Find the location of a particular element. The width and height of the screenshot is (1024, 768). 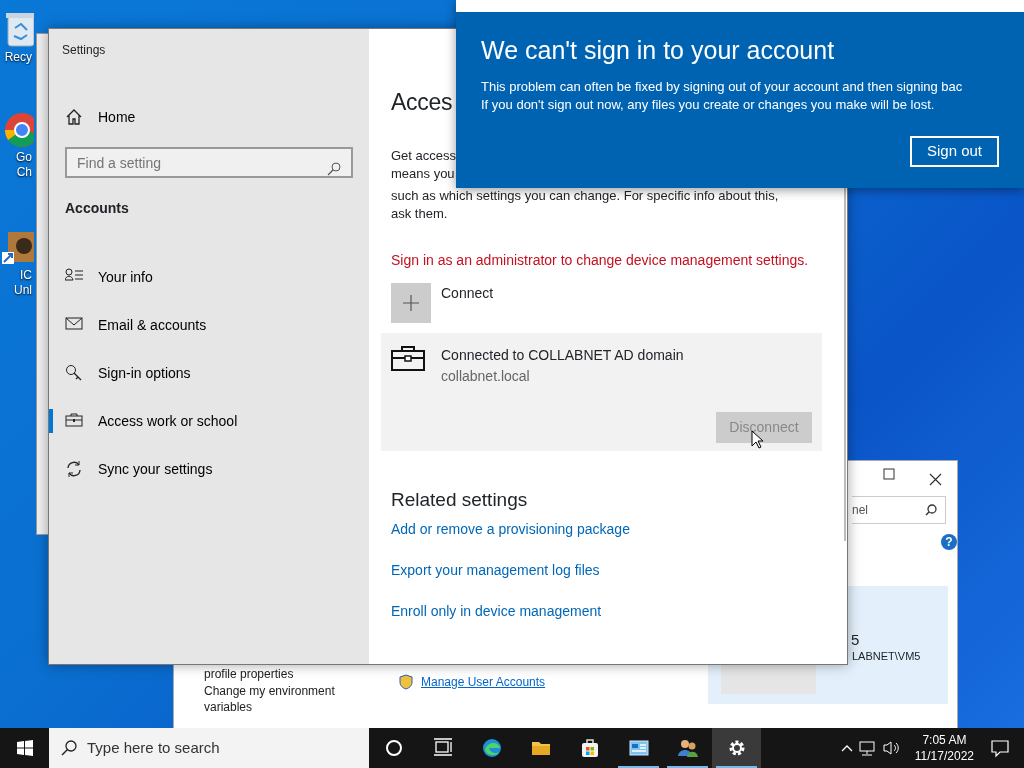

home-link: Home is located at coordinates (209, 117).